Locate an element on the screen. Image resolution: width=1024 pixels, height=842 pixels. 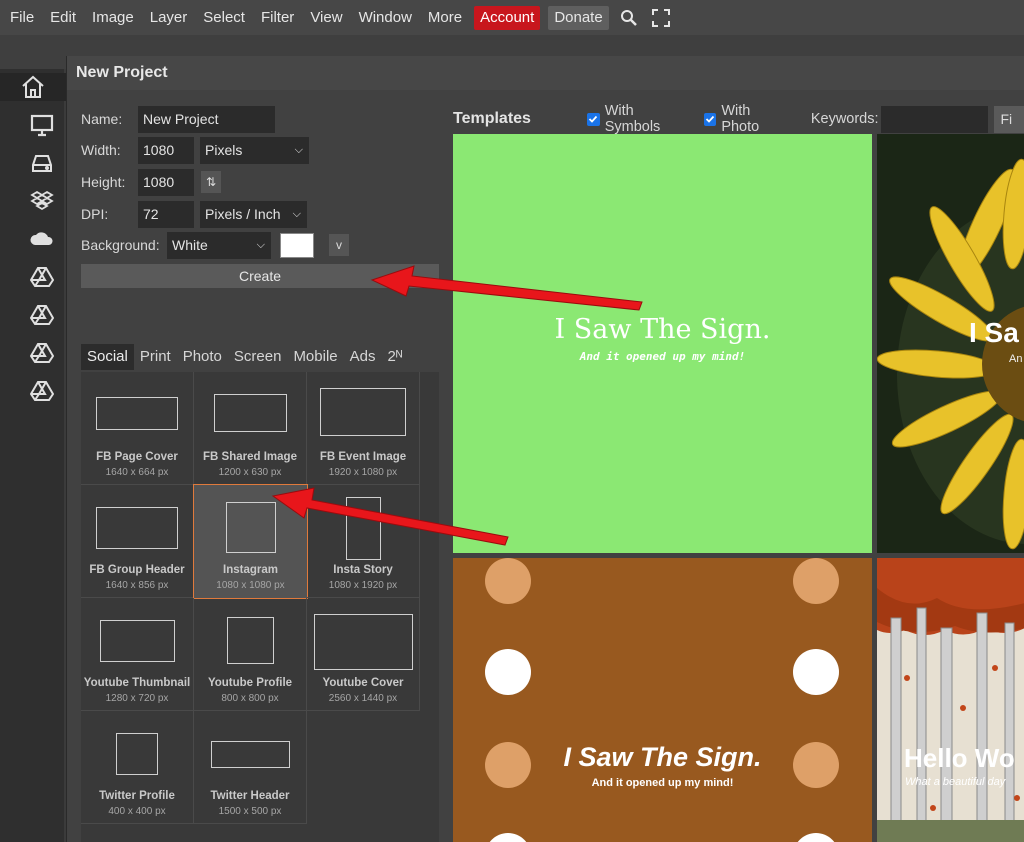
tab-print: Print is located at coordinates (155, 357).